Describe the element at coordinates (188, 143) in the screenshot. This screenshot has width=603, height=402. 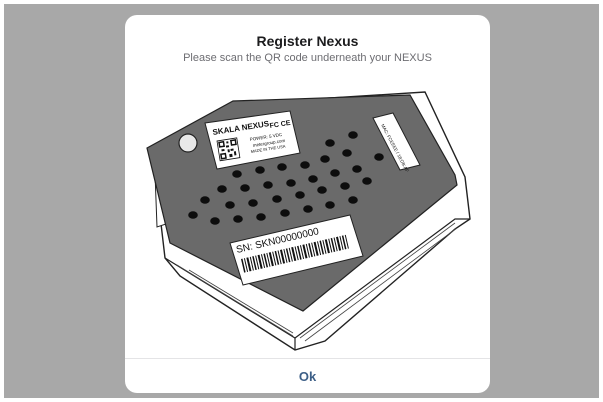
I see `device-button` at that location.